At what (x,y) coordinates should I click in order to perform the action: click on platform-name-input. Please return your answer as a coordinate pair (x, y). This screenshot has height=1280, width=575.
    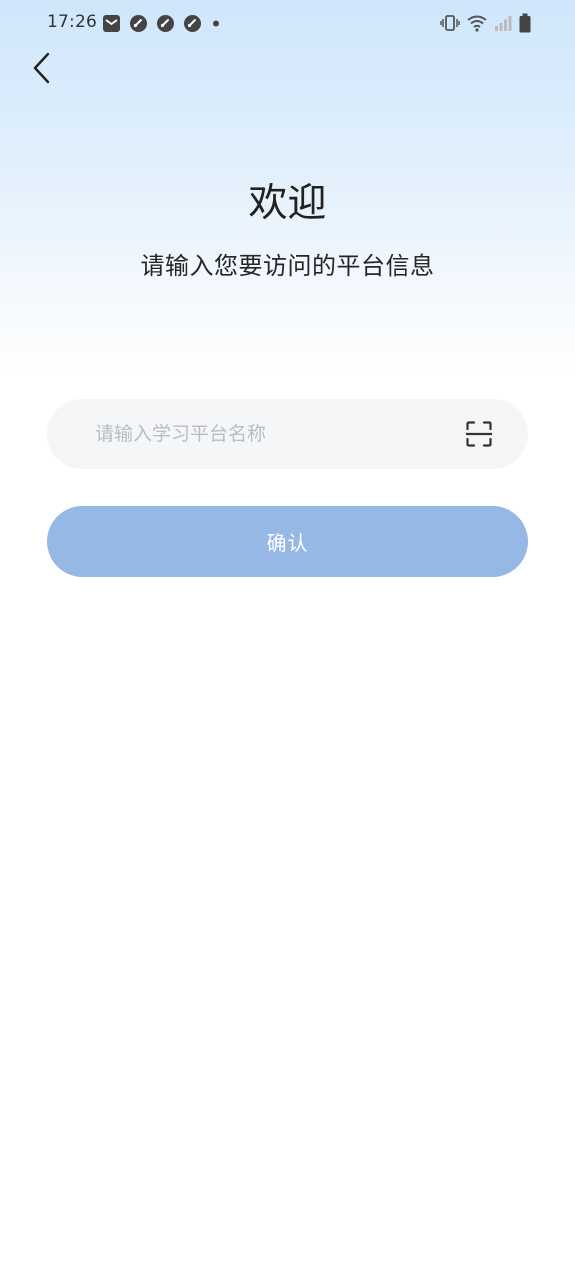
    Looking at the image, I should click on (270, 434).